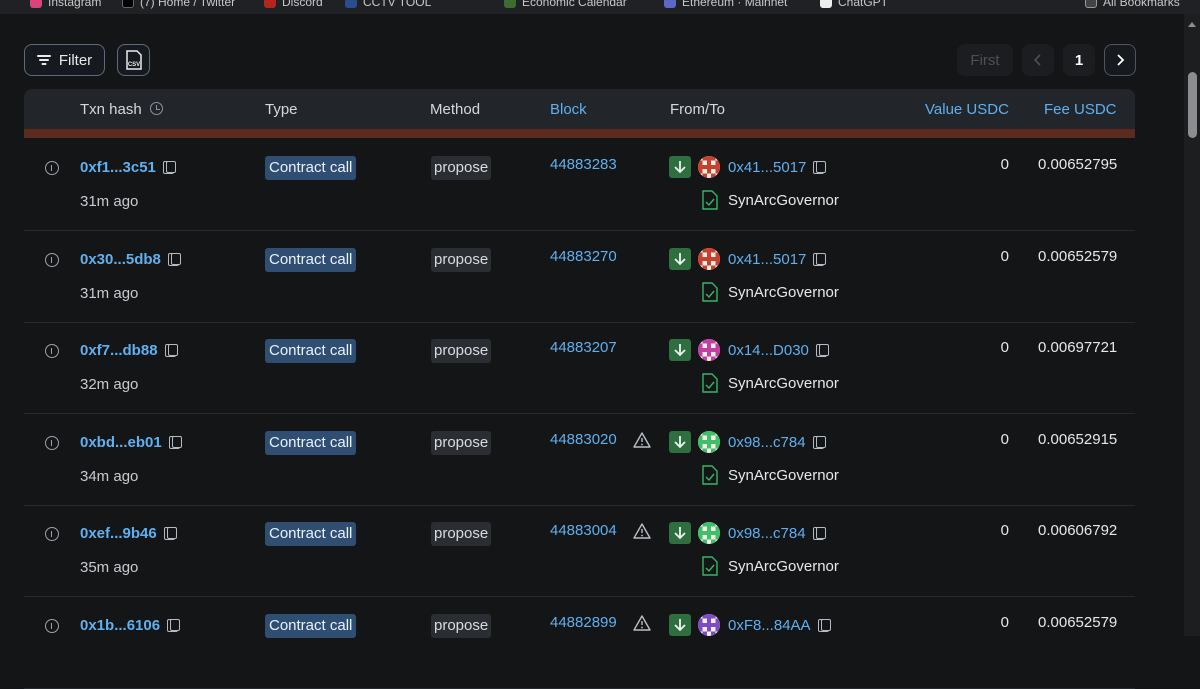 Image resolution: width=1200 pixels, height=689 pixels. I want to click on csv-download-button: CSV, so click(133, 60).